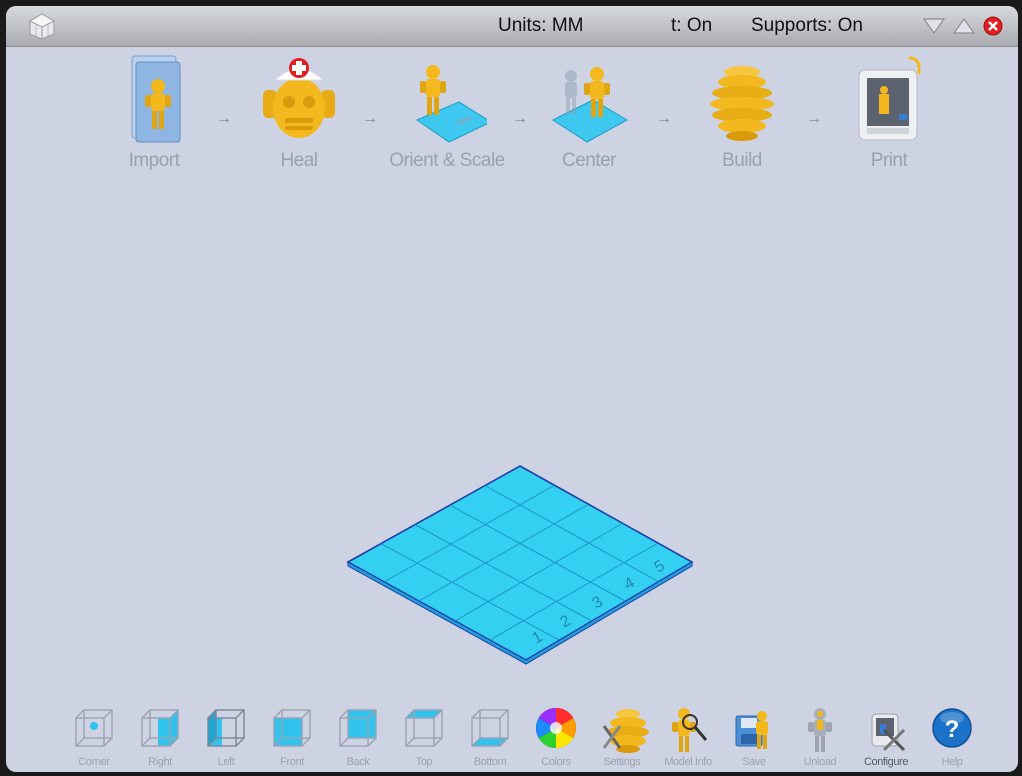 This screenshot has height=776, width=1022. Describe the element at coordinates (754, 762) in the screenshot. I see `tool-label: Save` at that location.